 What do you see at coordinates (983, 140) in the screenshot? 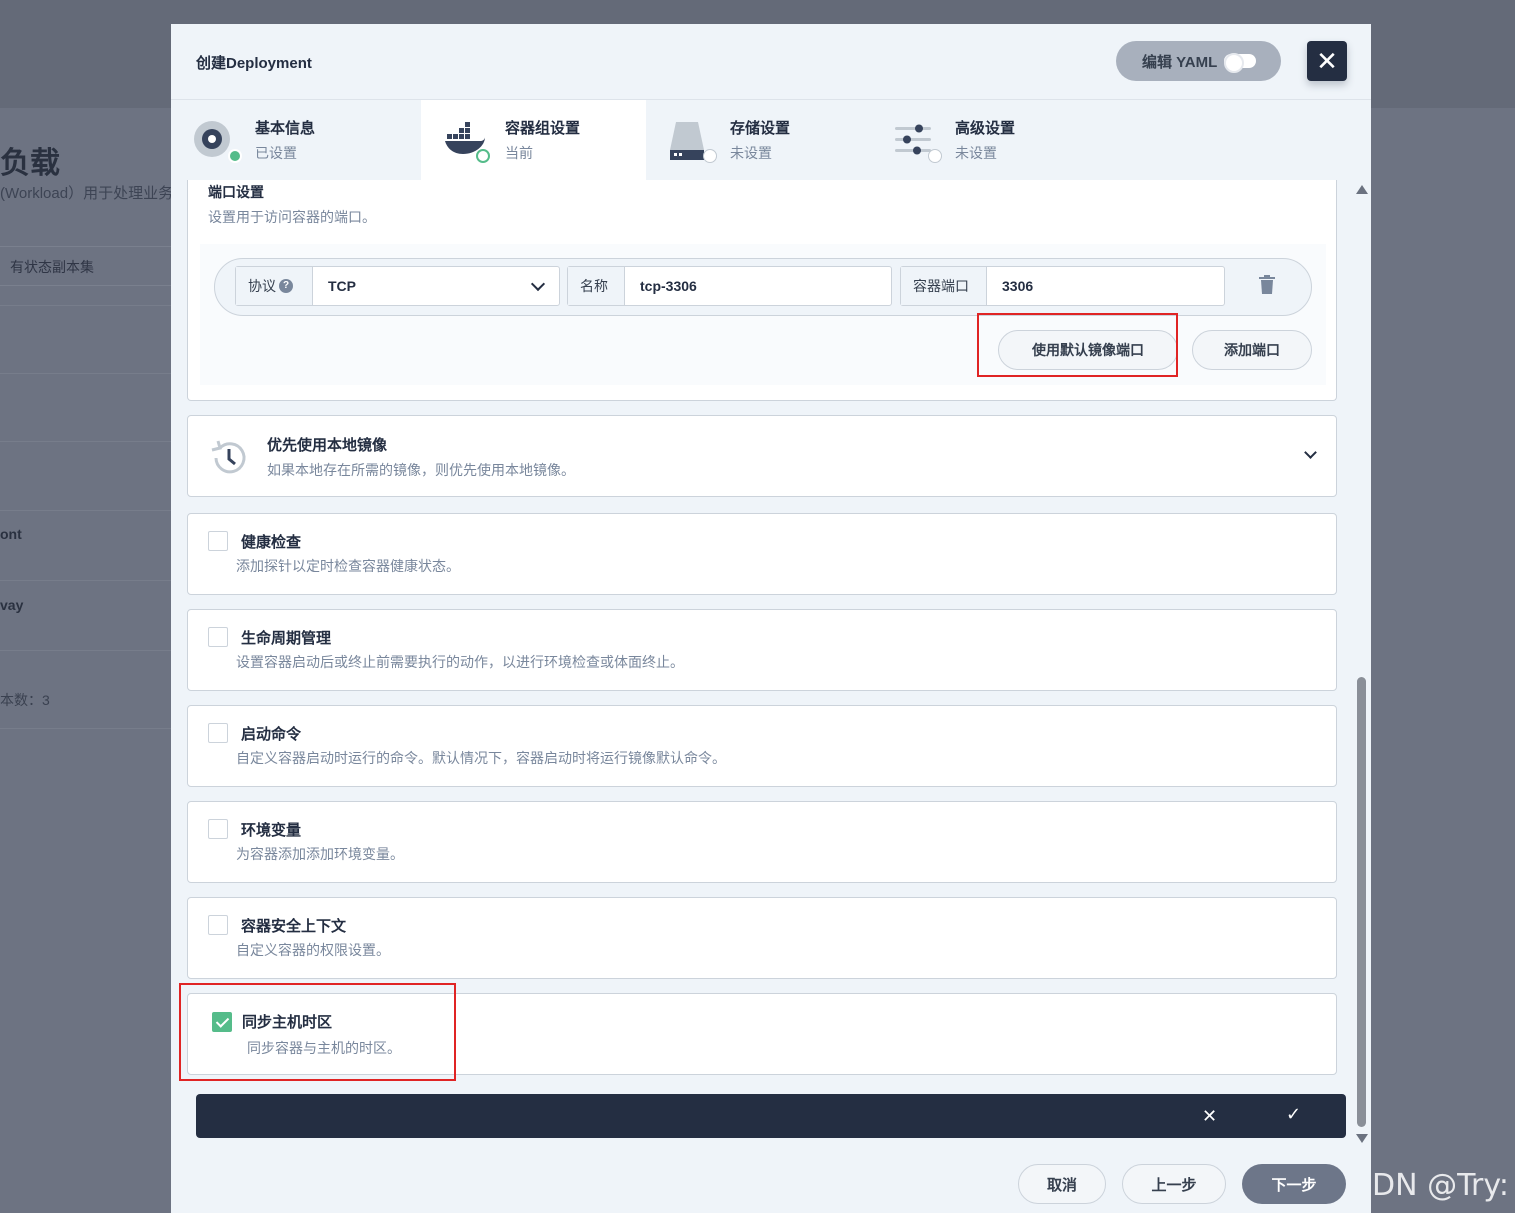
I see `step-advanced-settings: 高级设置 未设置` at bounding box center [983, 140].